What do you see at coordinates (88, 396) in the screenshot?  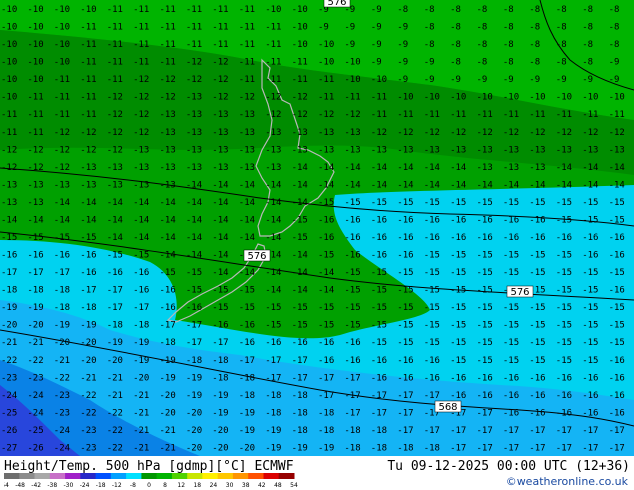 I see `grid-value: -22` at bounding box center [88, 396].